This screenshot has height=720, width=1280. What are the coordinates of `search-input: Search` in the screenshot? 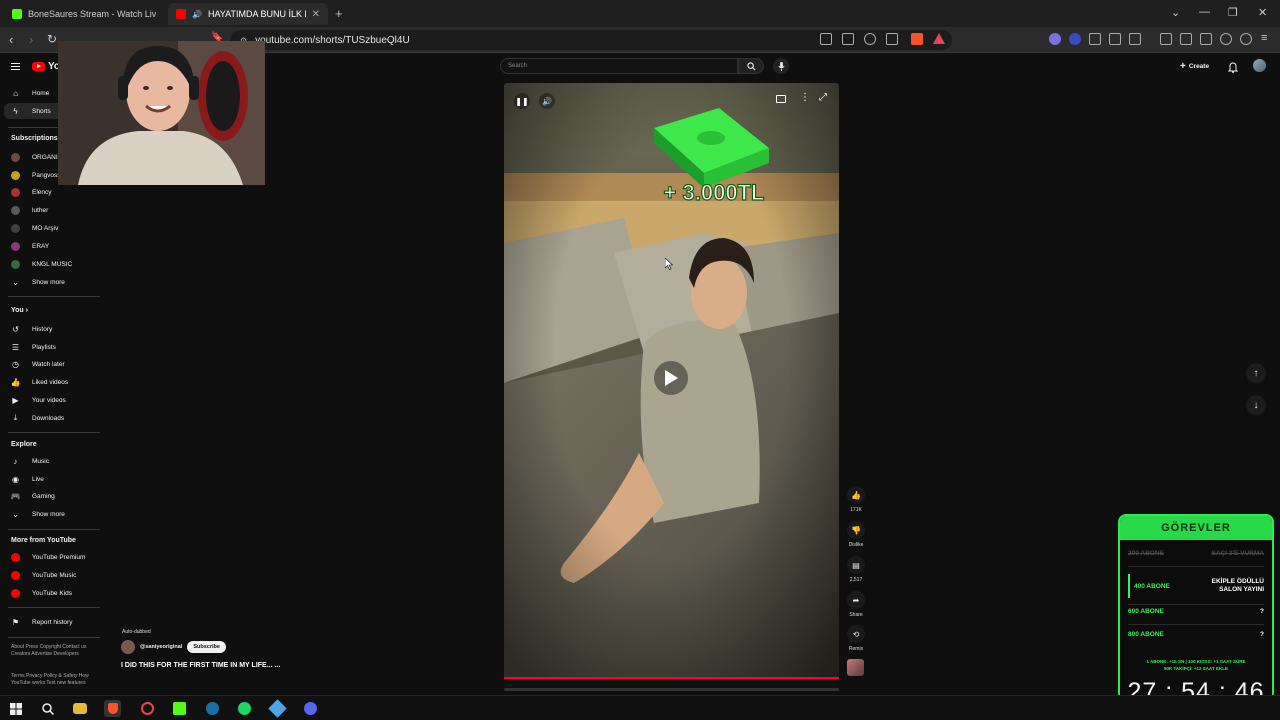 It's located at (619, 66).